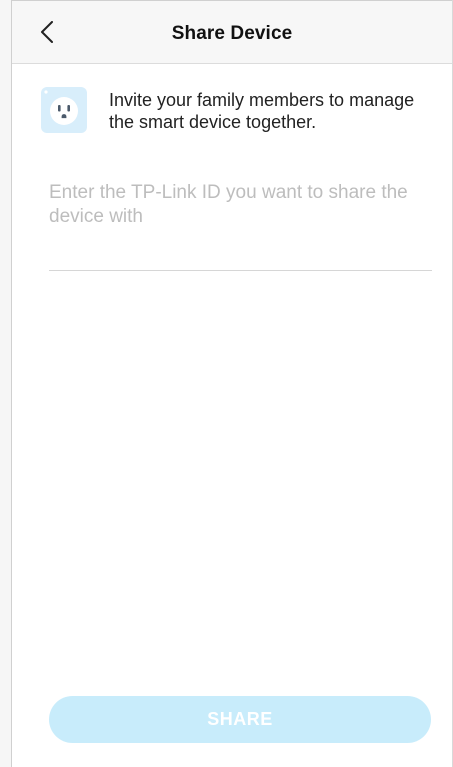 This screenshot has width=453, height=767. I want to click on page-title: Share Device, so click(232, 33).